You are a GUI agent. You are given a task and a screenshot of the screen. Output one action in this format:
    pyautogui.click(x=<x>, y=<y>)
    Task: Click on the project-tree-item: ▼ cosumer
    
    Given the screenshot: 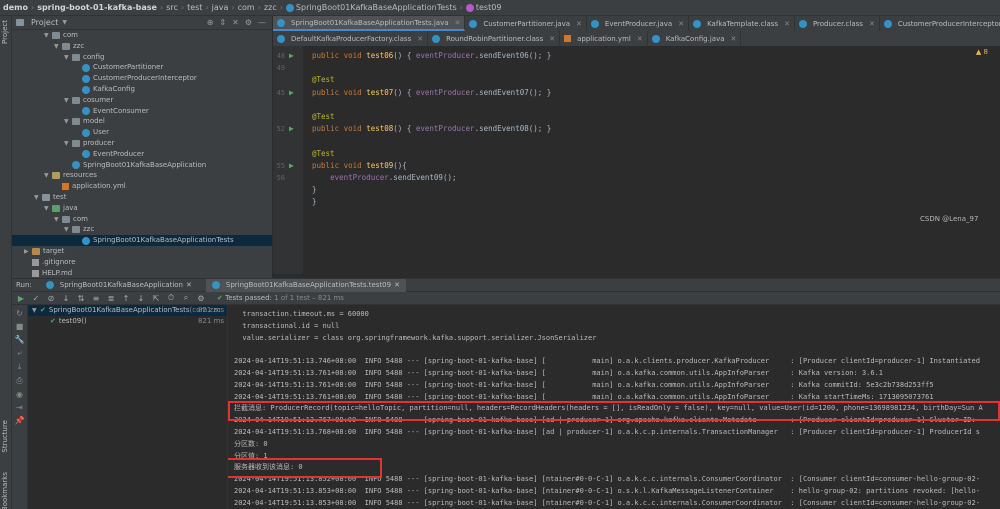 What is the action you would take?
    pyautogui.click(x=142, y=100)
    